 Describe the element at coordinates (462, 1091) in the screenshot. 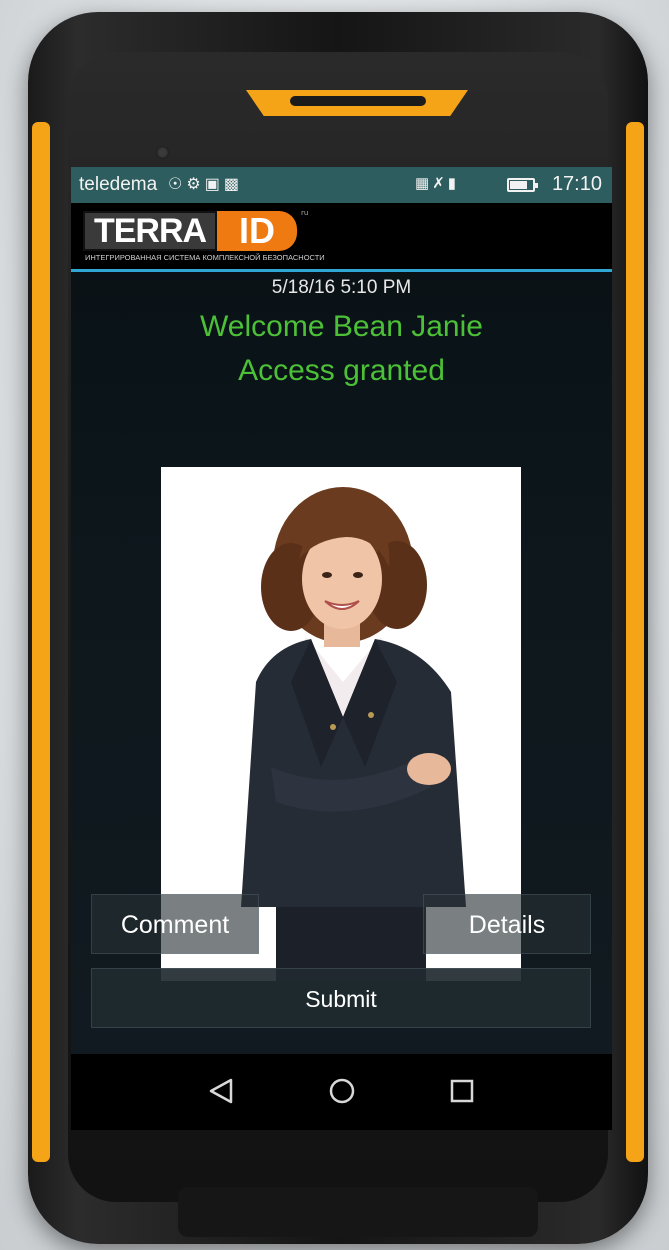

I see `recents-icon` at that location.